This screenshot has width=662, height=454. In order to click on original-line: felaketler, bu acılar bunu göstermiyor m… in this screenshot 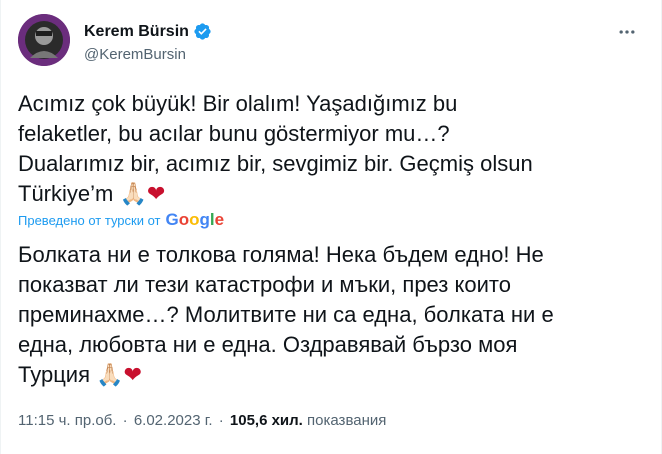, I will do `click(234, 133)`.